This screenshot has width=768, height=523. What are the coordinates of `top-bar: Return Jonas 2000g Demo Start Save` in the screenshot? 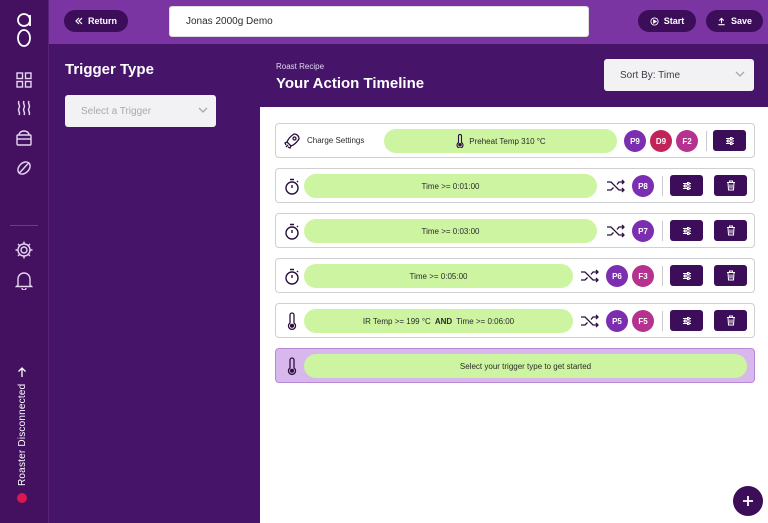 It's located at (408, 22).